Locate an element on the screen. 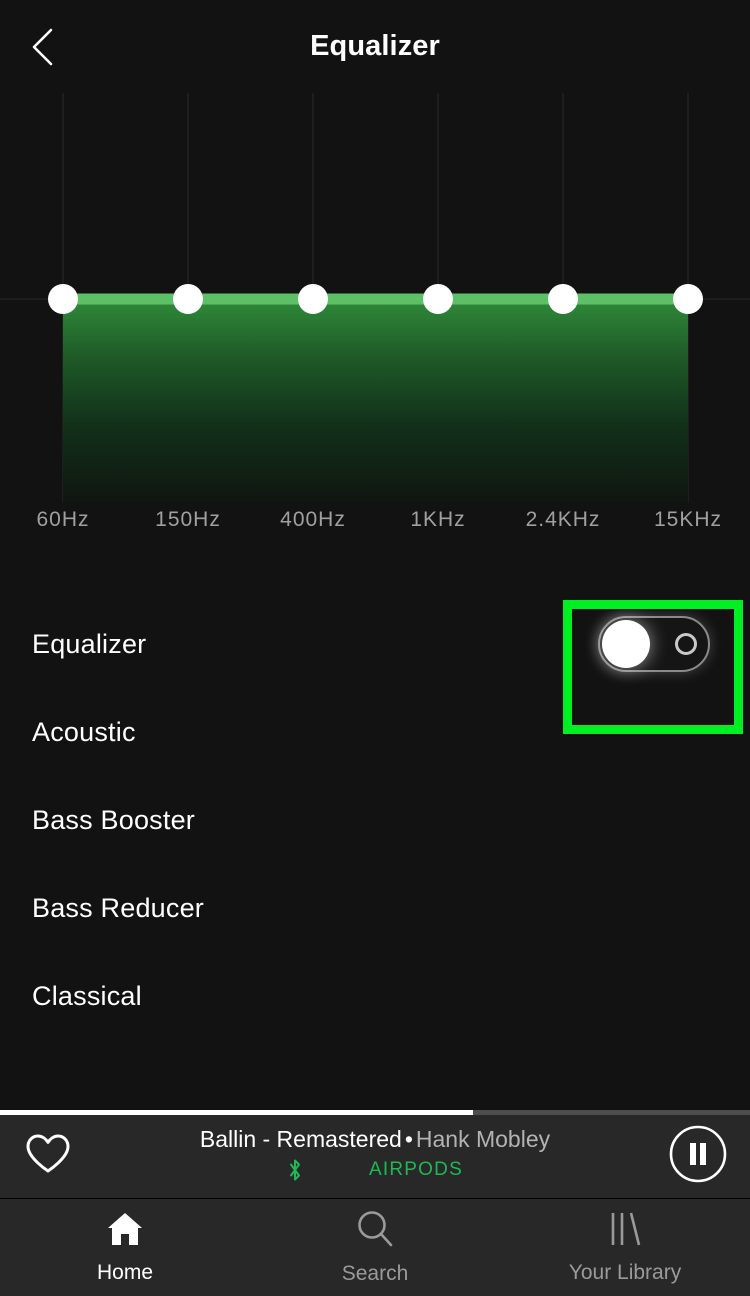  like-button is located at coordinates (48, 1154).